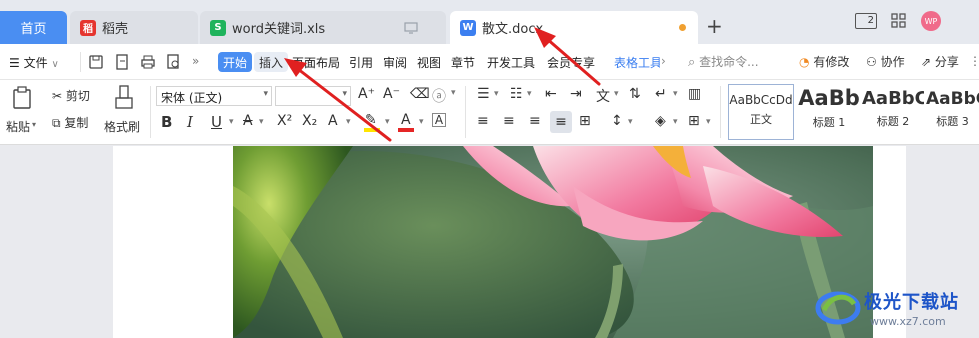 The image size is (979, 338). Describe the element at coordinates (344, 104) in the screenshot. I see `arrow-to-insert-tab` at that location.